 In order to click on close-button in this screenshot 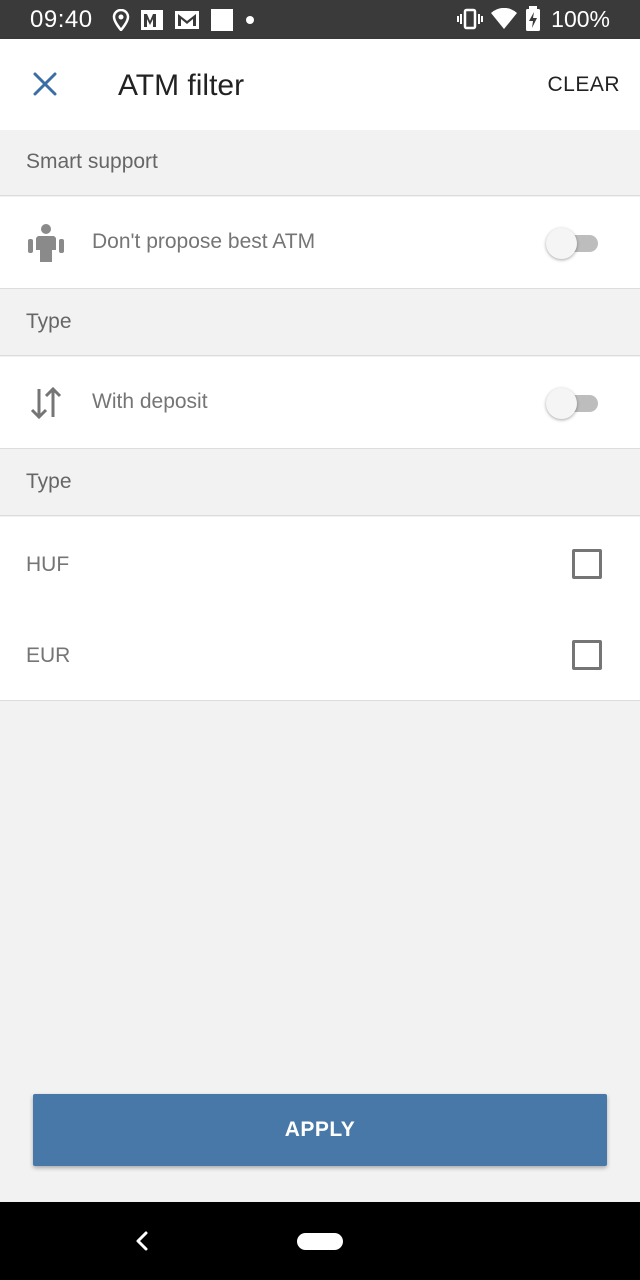, I will do `click(45, 84)`.